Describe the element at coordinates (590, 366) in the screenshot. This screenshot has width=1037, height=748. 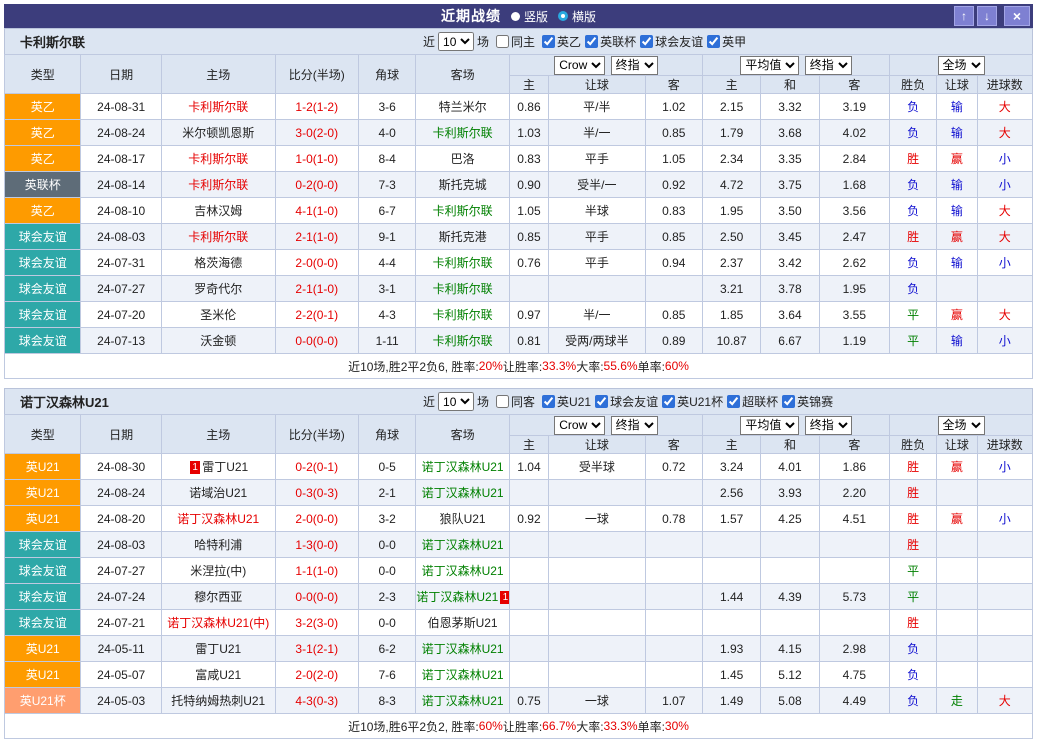
I see `summary-segment: 大率:` at that location.